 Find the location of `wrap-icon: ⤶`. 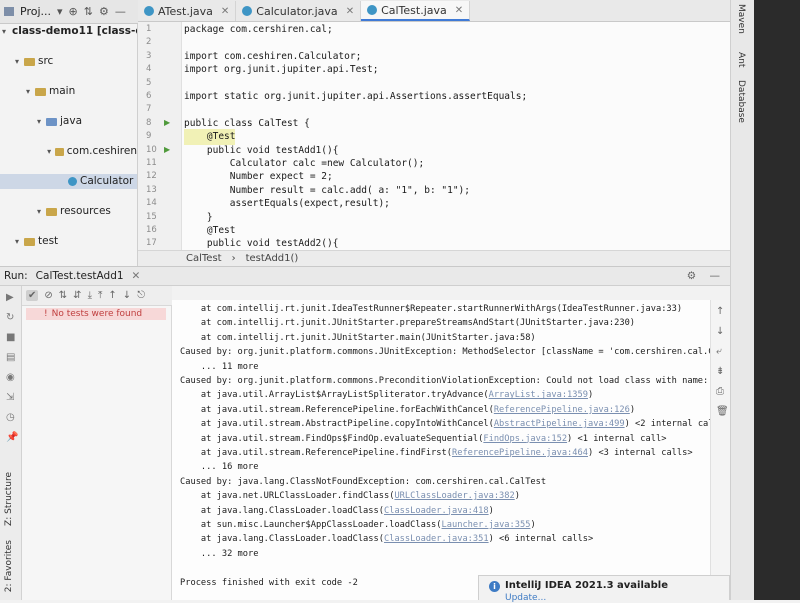

wrap-icon: ⤶ is located at coordinates (719, 351).